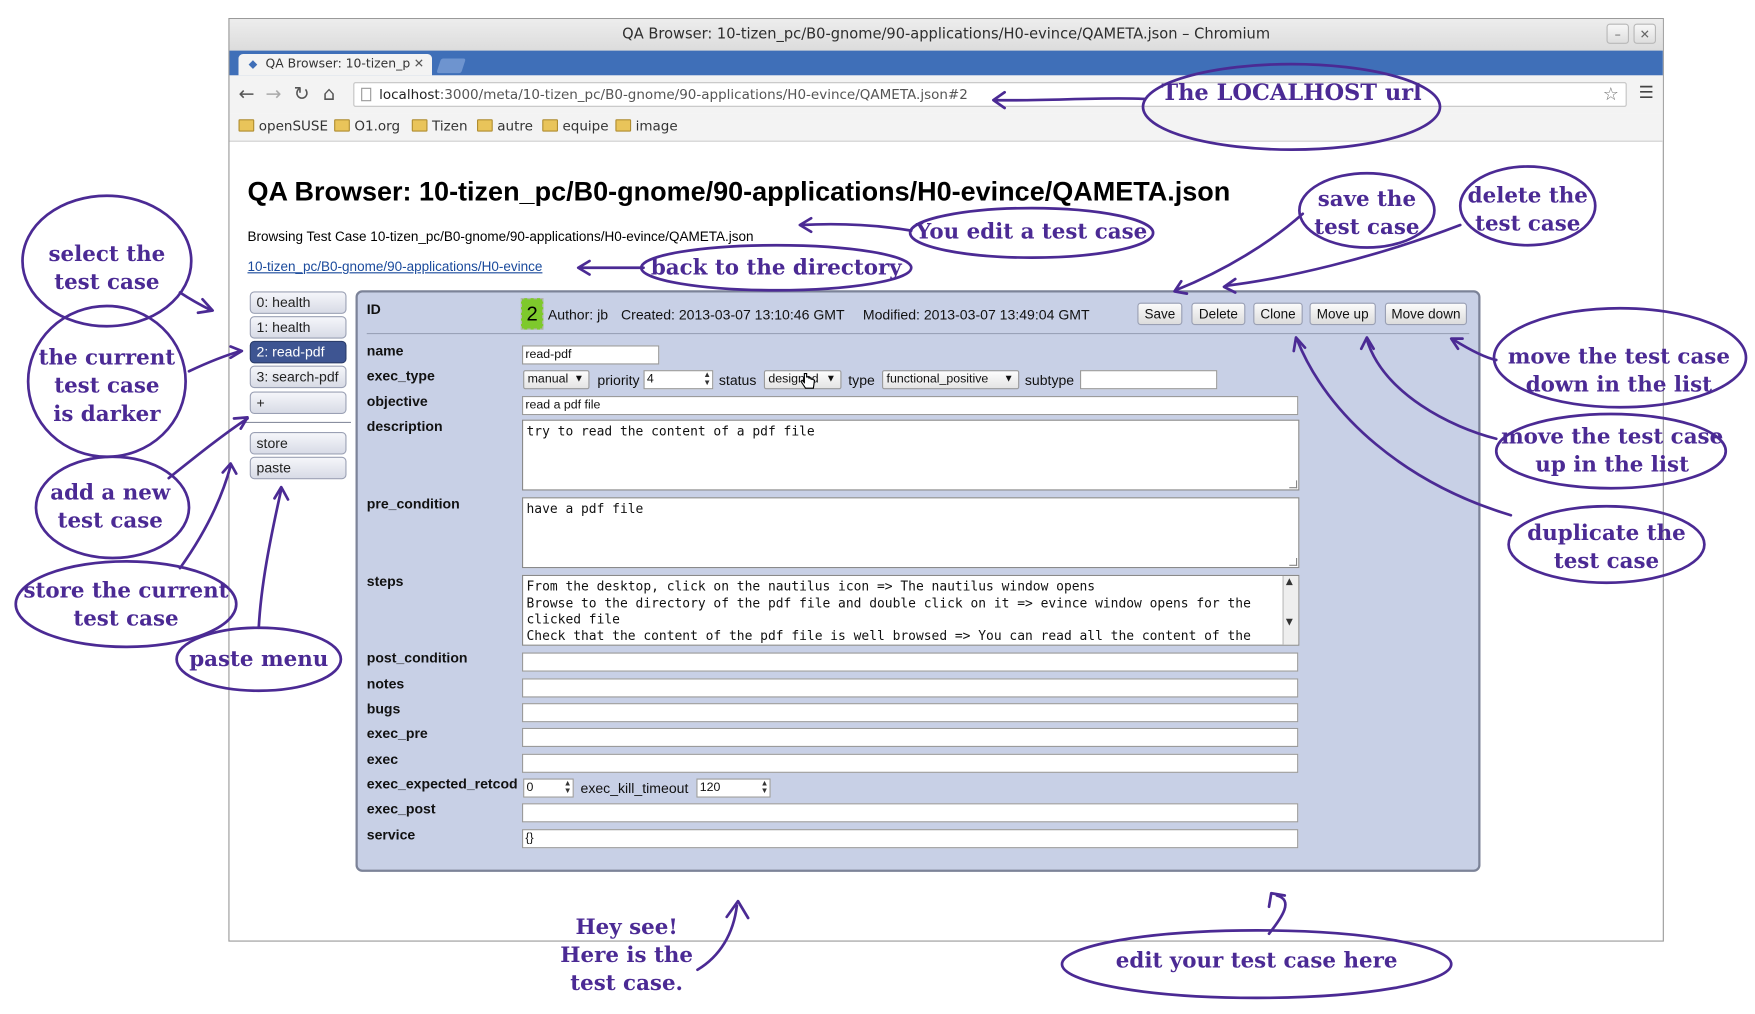 Image resolution: width=1755 pixels, height=1014 pixels. I want to click on arrow-move-down, so click(1475, 350).